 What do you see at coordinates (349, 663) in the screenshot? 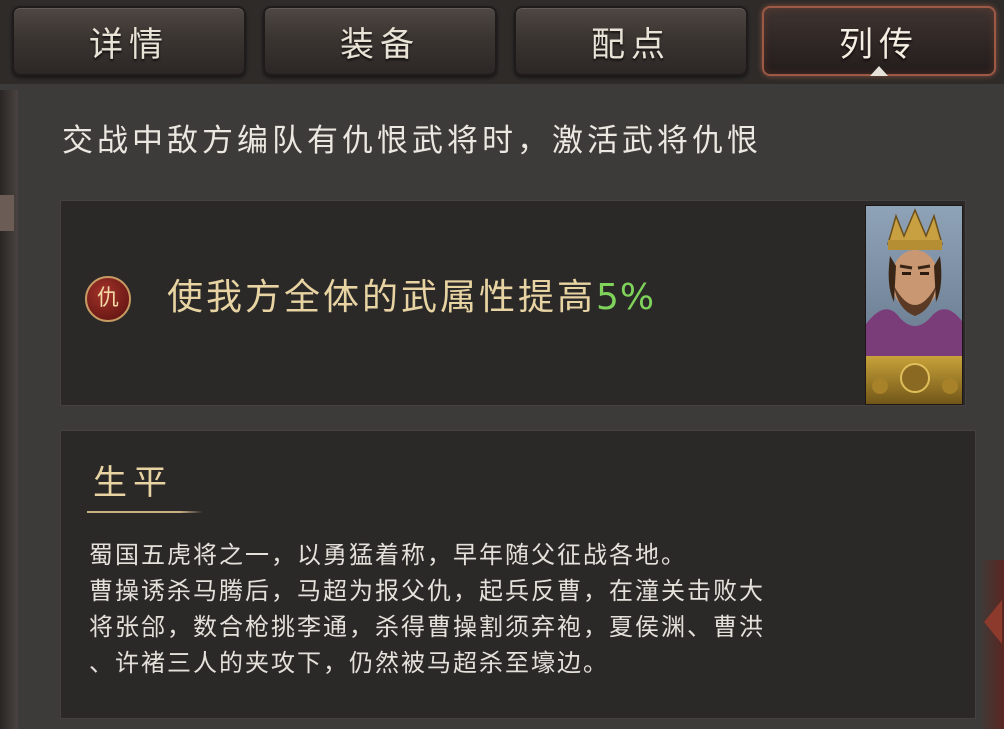
I see `biography-line: 、许褚三人的夹攻下，仍然被马超杀至壕边。` at bounding box center [349, 663].